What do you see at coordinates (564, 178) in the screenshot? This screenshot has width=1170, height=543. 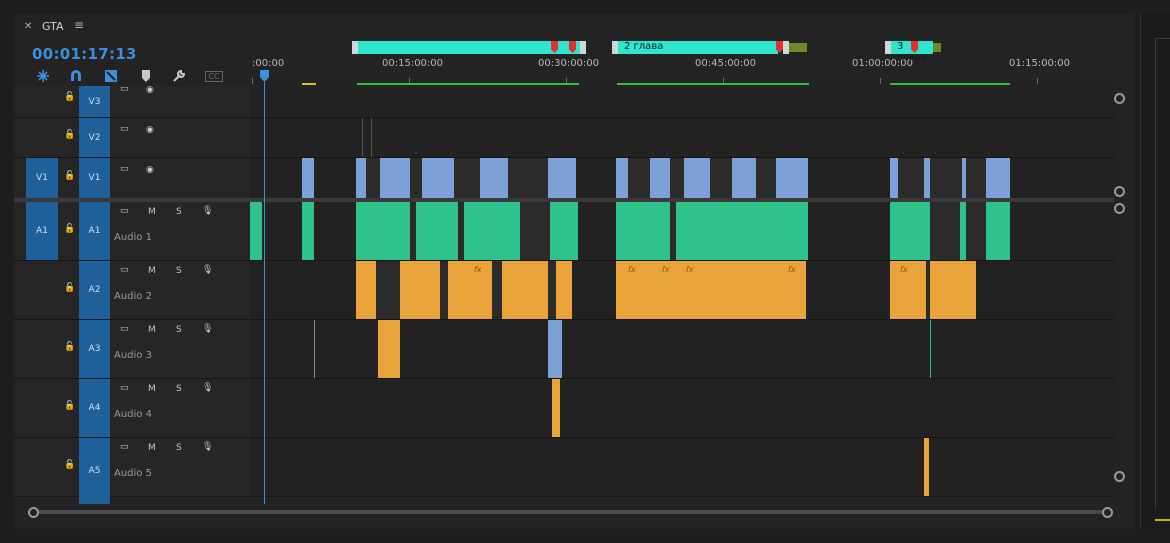 I see `track-v1: V1 V1 🔓 ▭ ◉` at bounding box center [564, 178].